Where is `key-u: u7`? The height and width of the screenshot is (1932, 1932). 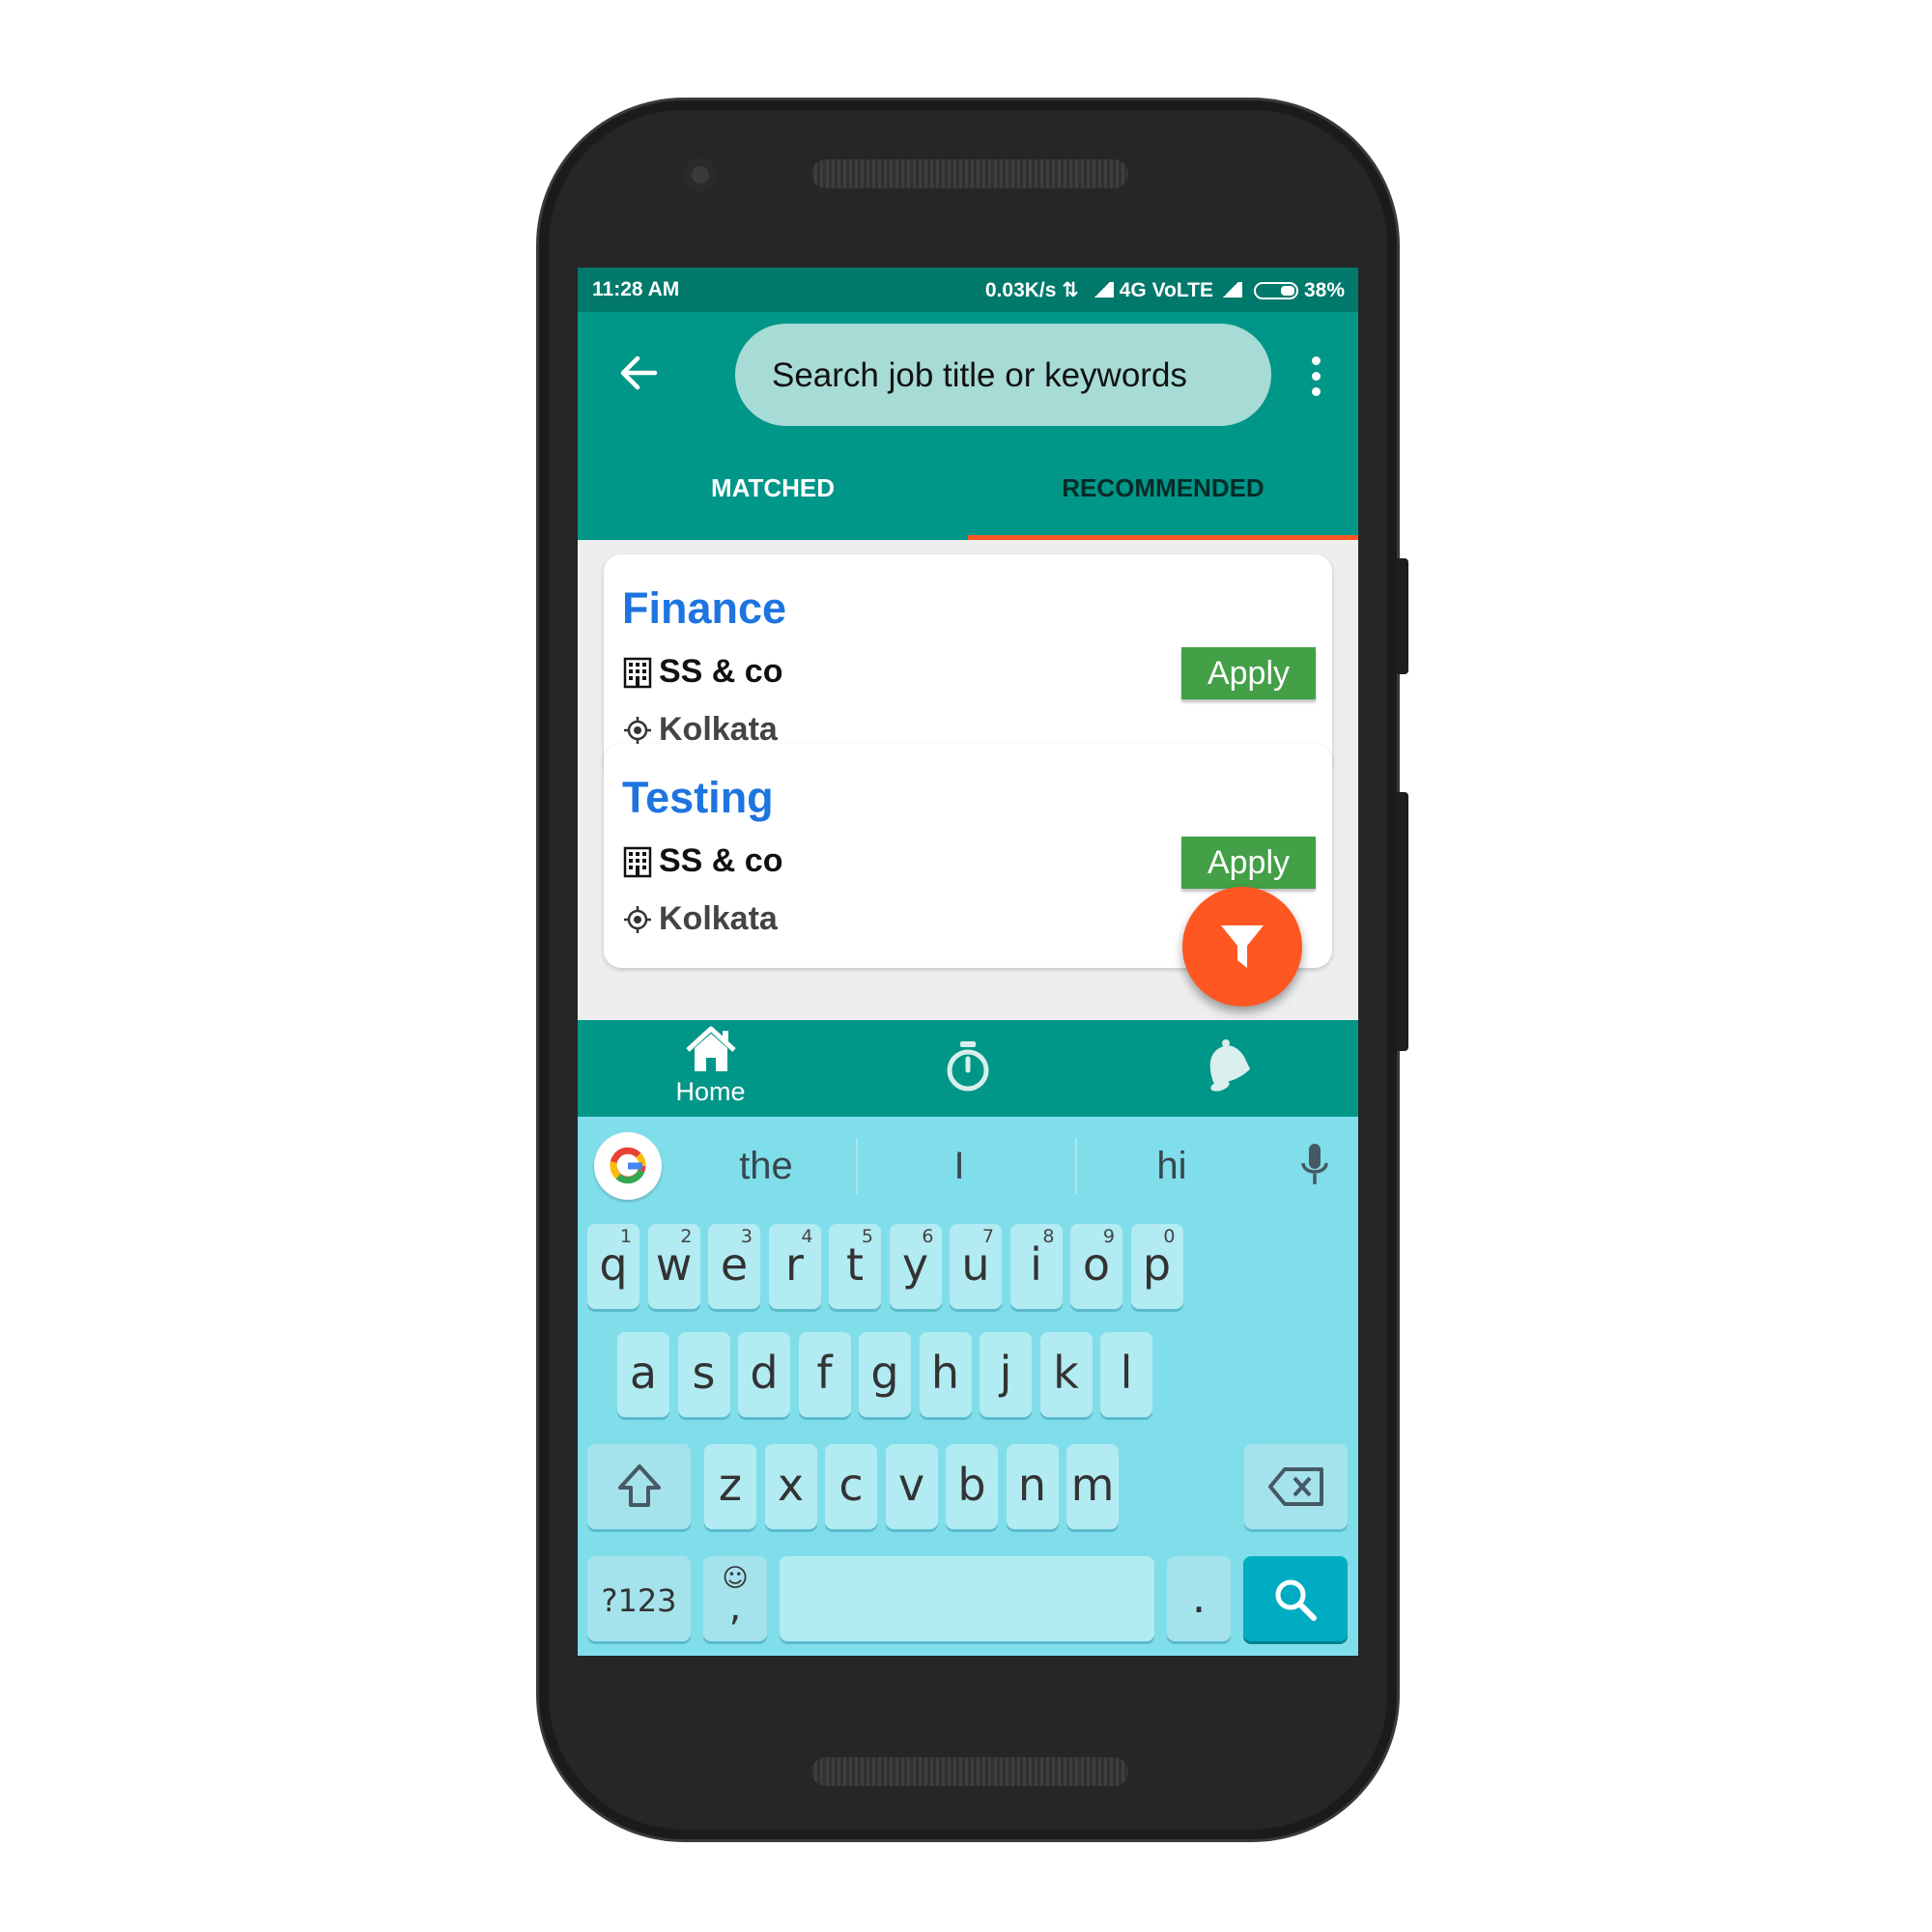
key-u: u7 is located at coordinates (976, 1266).